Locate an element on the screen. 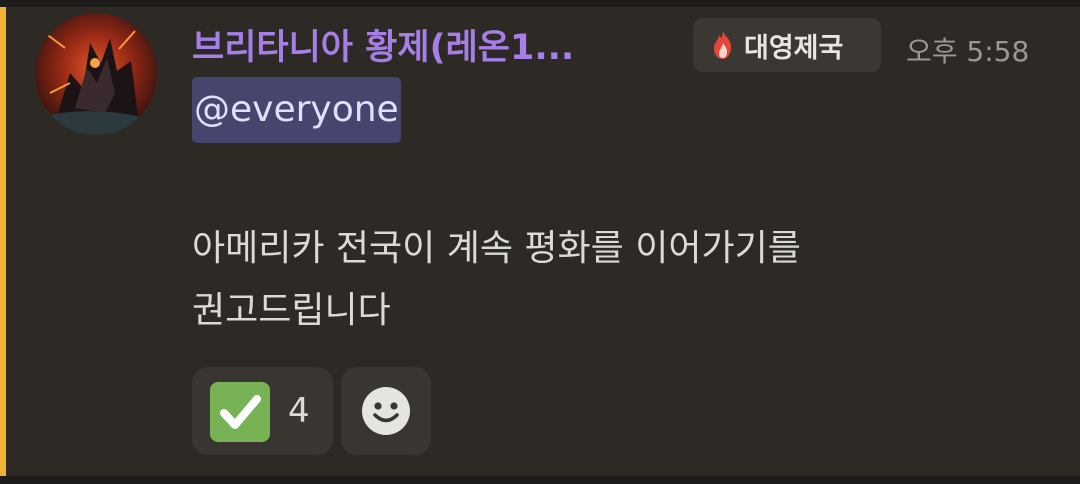  add-reaction-smile-icon is located at coordinates (386, 411).